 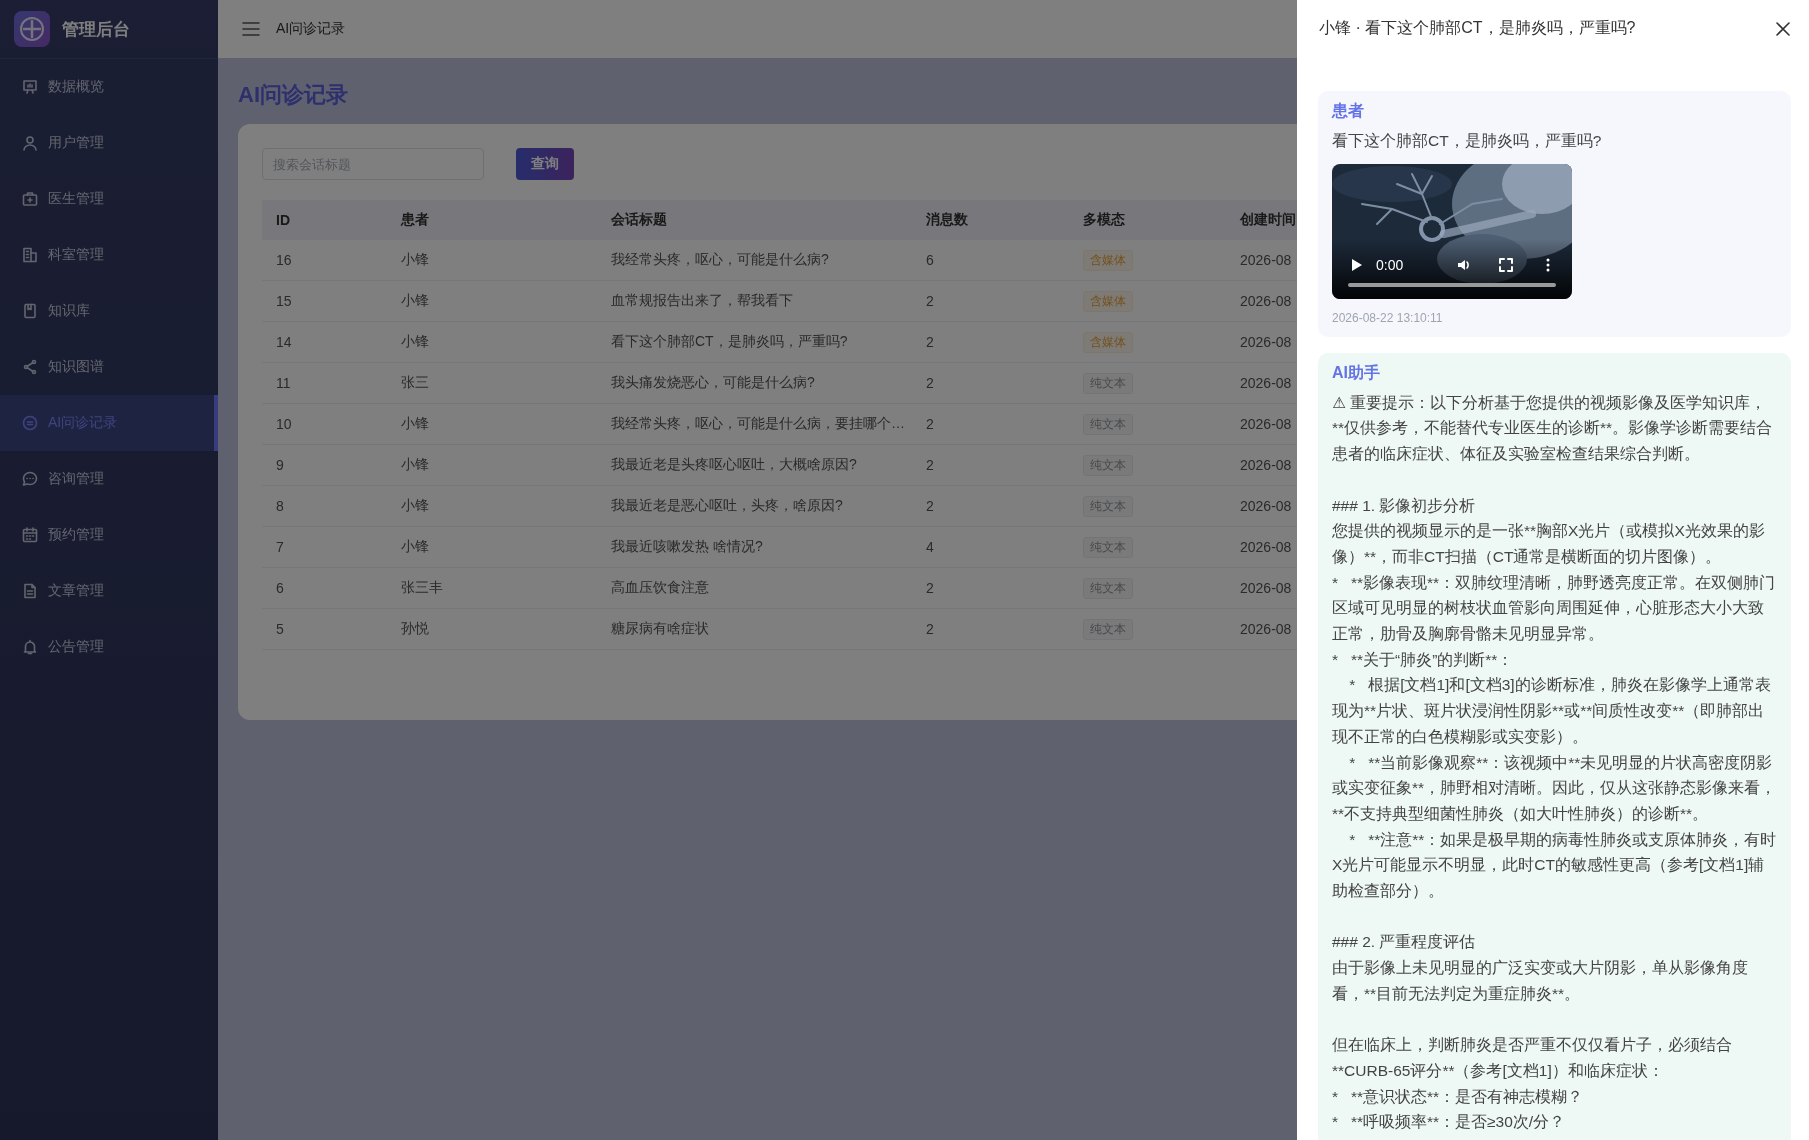 I want to click on chat-icon, so click(x=30, y=423).